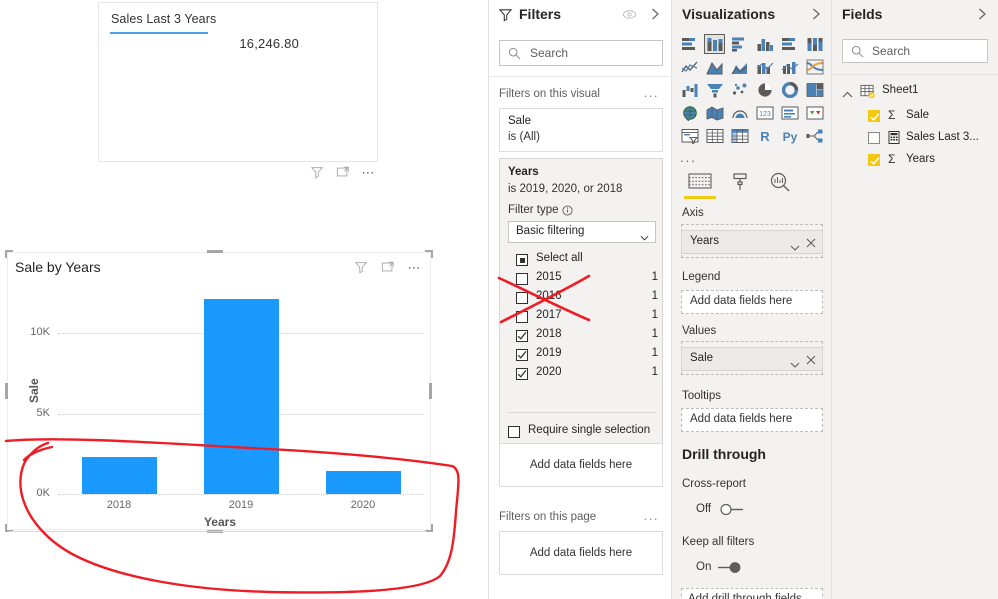  What do you see at coordinates (739, 44) in the screenshot?
I see `clustered-bar-chart-icon` at bounding box center [739, 44].